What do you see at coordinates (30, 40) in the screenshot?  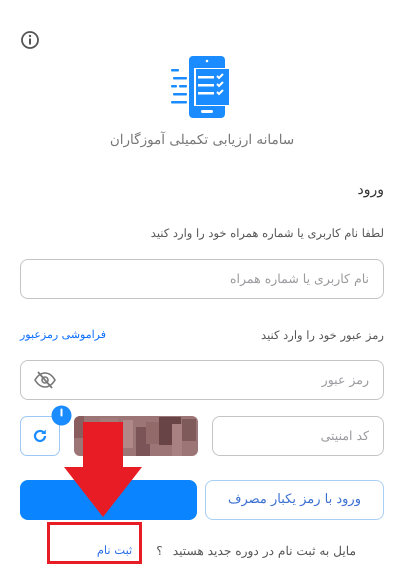 I see `info-icon` at bounding box center [30, 40].